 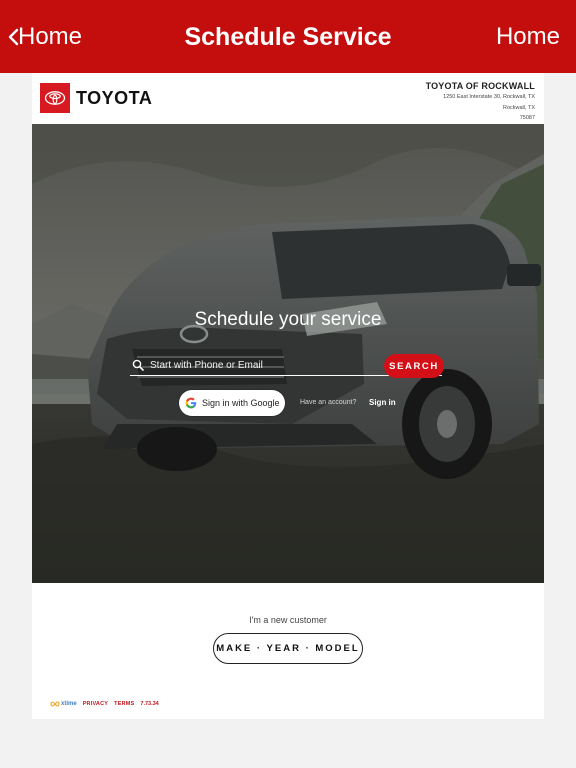 I want to click on google-signin-label: Sign in with Google, so click(x=241, y=403).